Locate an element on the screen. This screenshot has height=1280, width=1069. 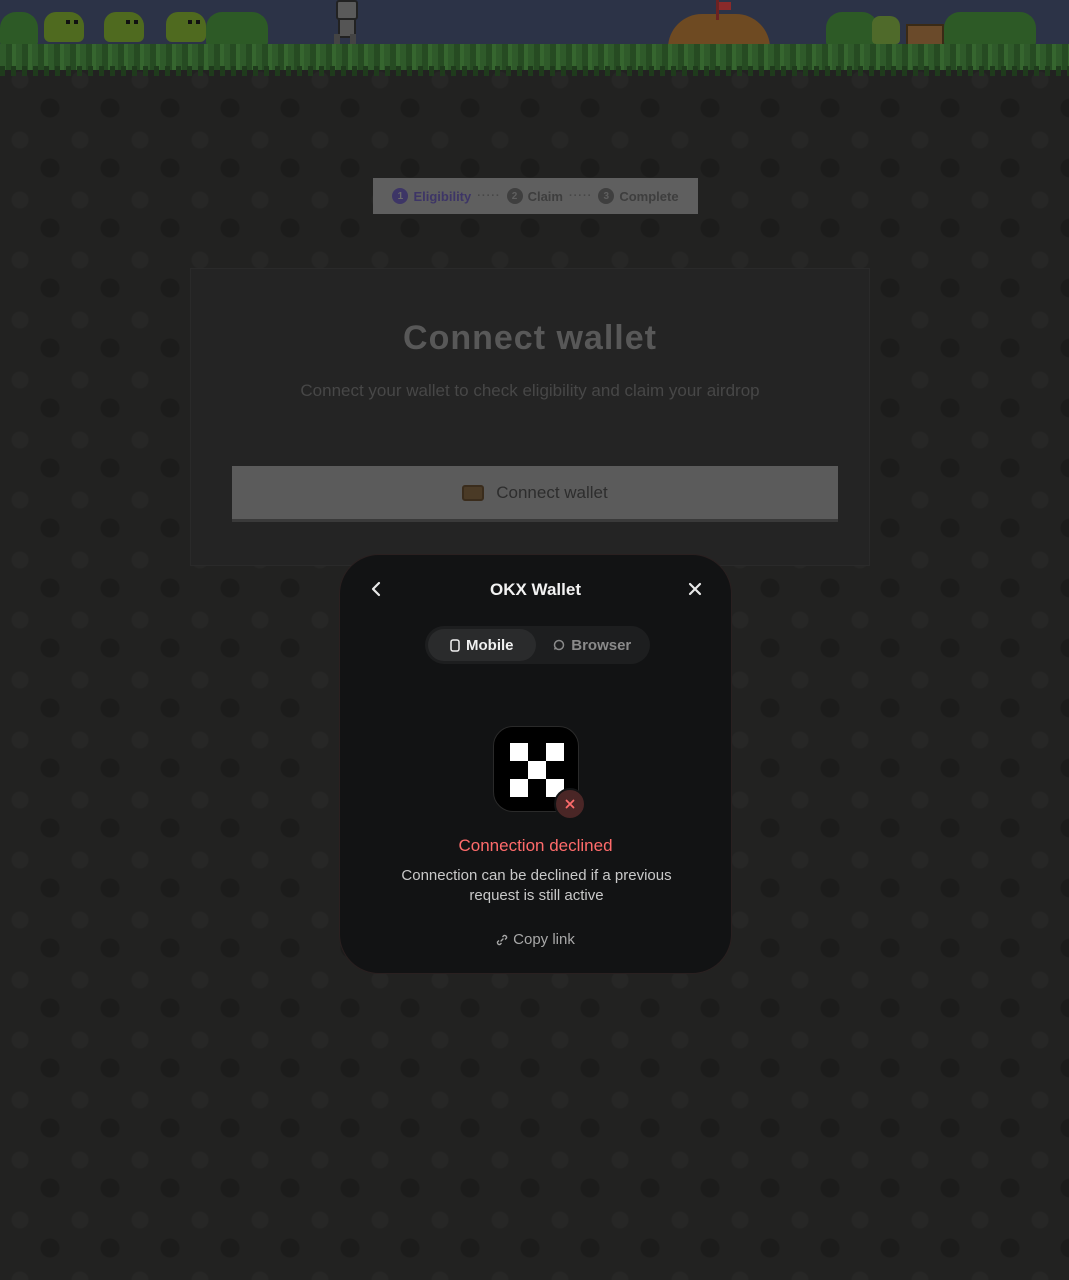
step-claim: 2 Claim is located at coordinates (534, 196).